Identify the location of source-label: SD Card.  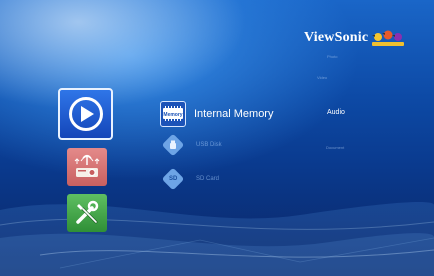
(208, 179).